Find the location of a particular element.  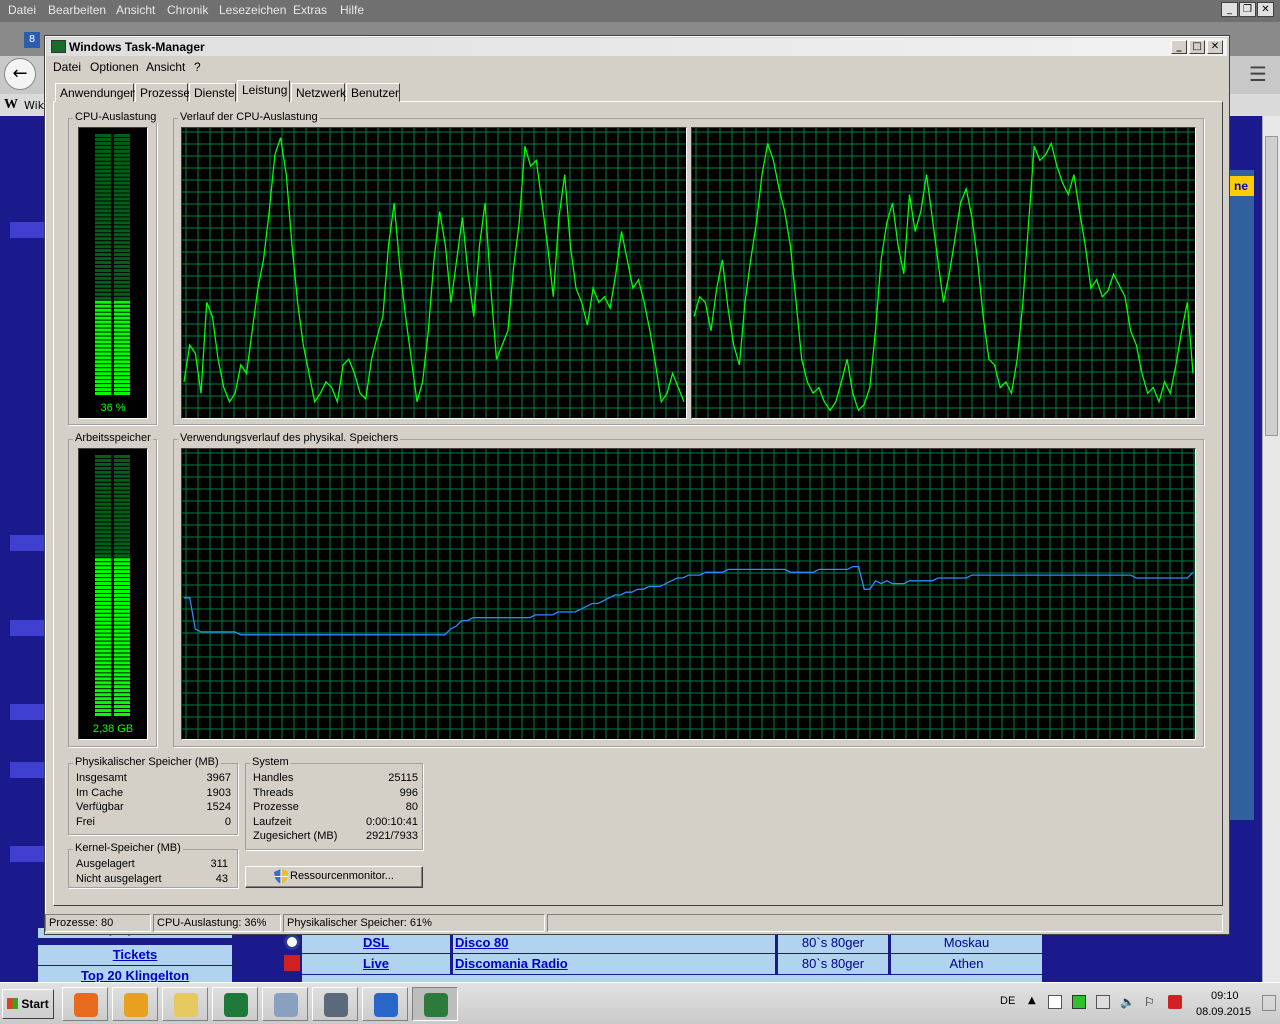

status-cpu: CPU-Auslastung: 36% is located at coordinates (217, 923).